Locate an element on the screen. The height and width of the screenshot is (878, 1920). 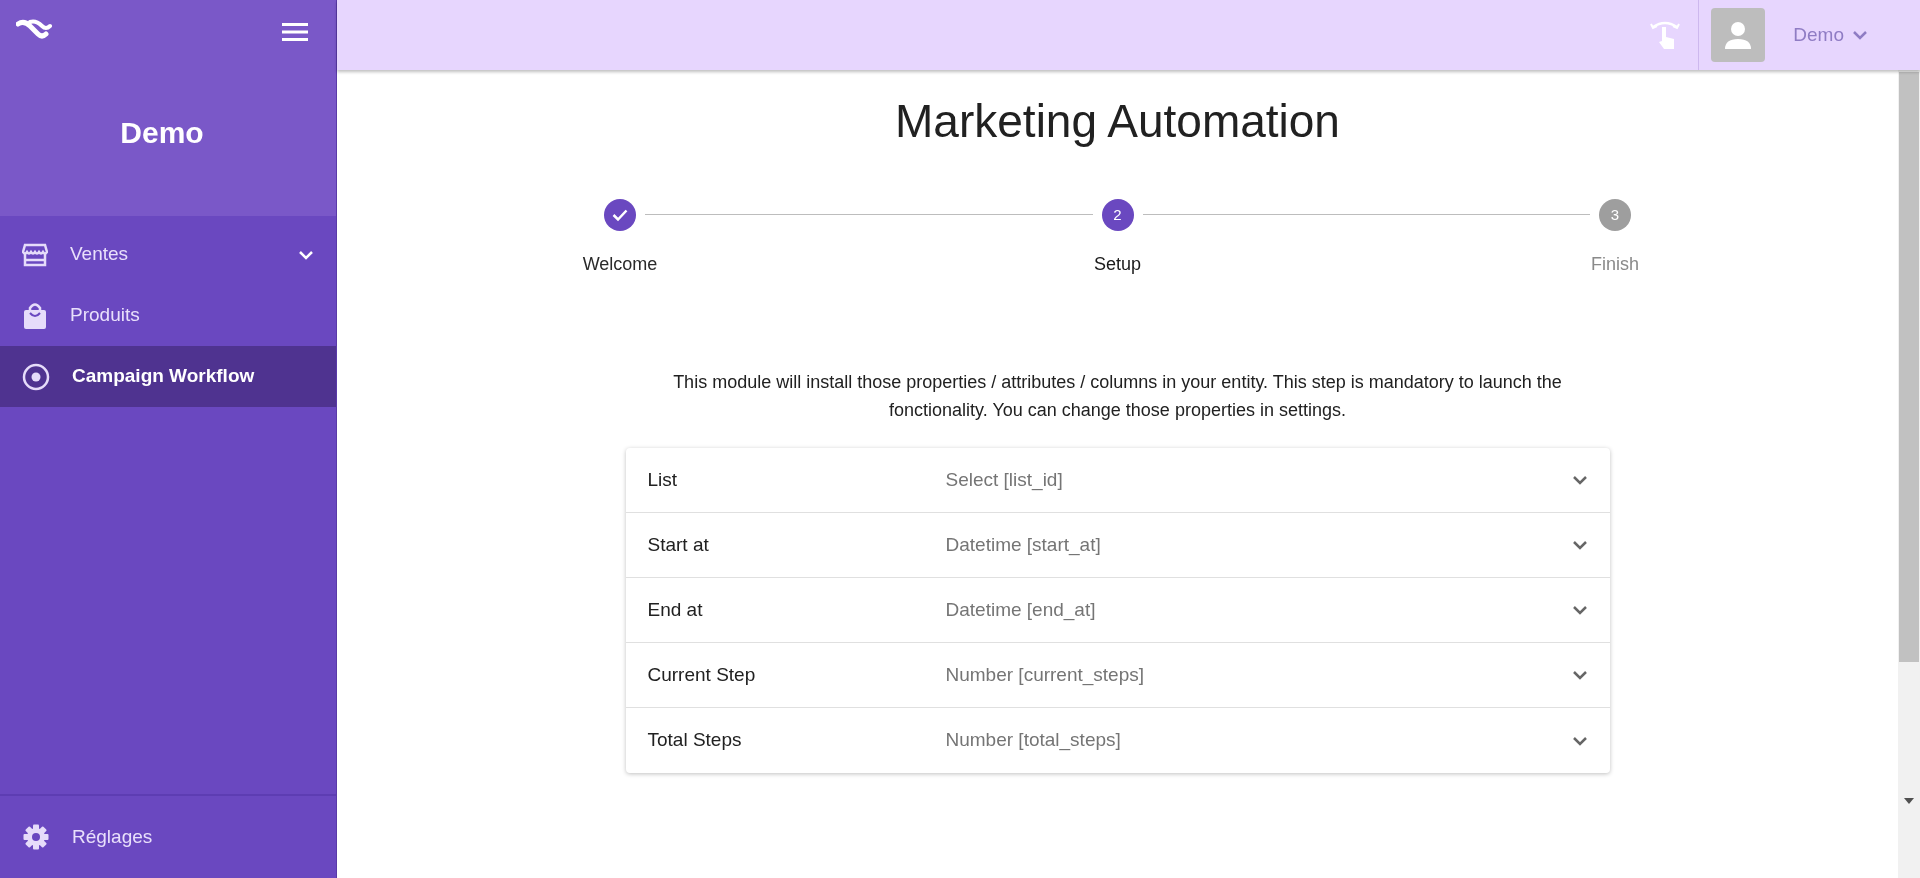
field-row: Start at Datetime [start_at] is located at coordinates (1117, 546).